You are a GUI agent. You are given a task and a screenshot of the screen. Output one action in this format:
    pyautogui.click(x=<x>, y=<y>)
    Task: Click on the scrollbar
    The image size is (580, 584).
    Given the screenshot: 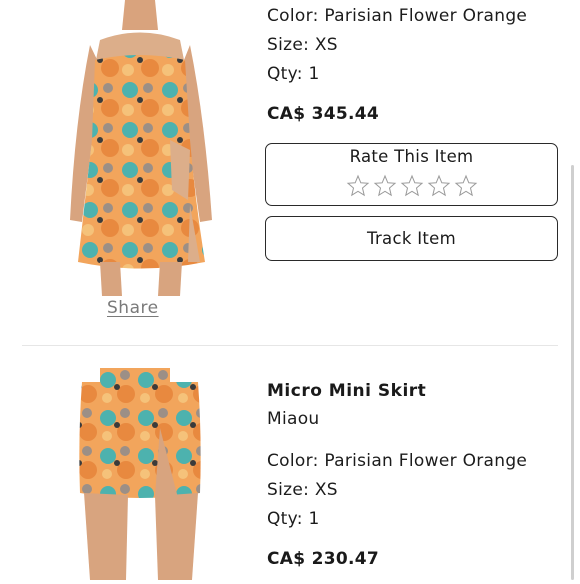 What is the action you would take?
    pyautogui.click(x=572, y=372)
    